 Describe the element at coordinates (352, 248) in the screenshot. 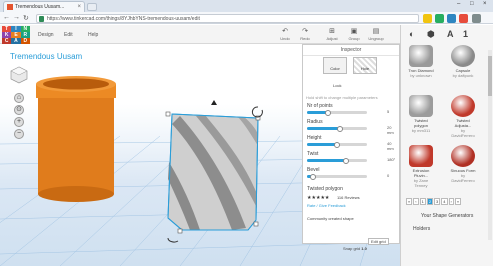

I see `snap-label: Snap grid` at that location.